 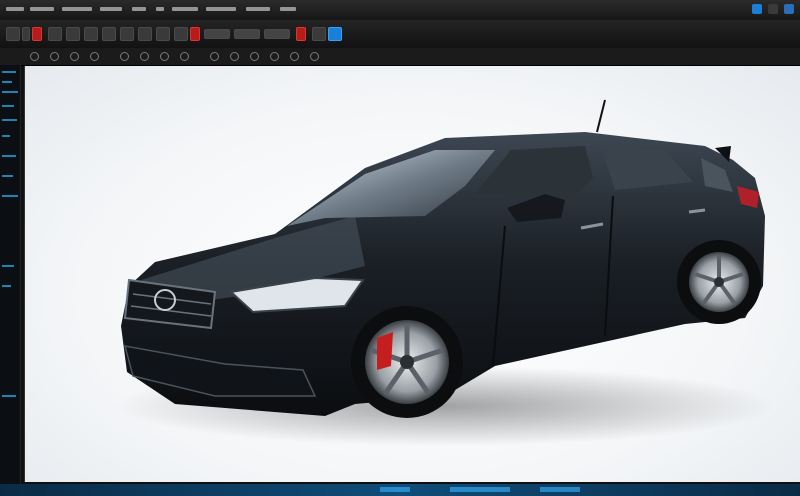 I want to click on gizmo-icon, so click(x=294, y=56).